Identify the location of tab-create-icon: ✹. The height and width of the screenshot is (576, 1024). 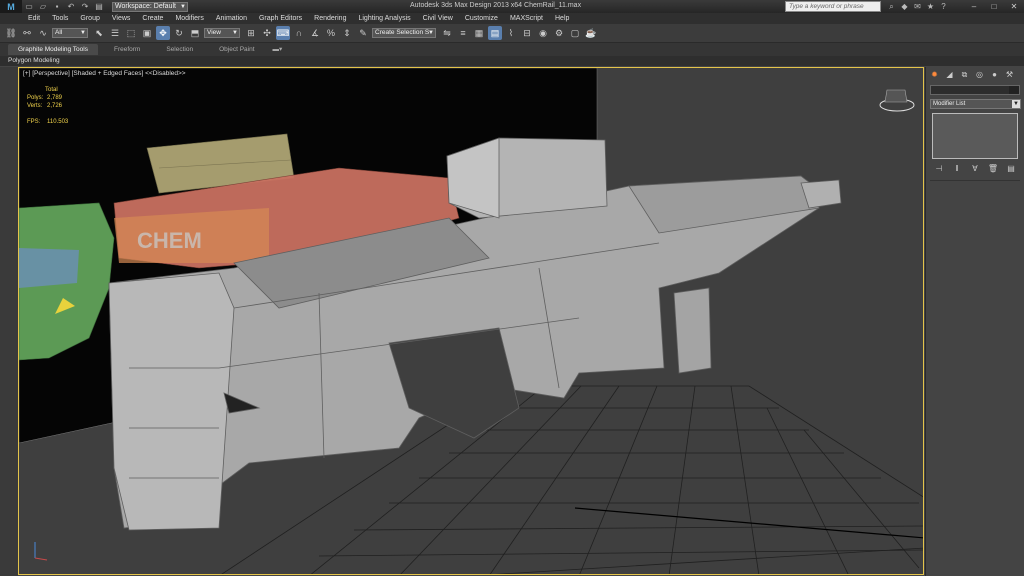
(934, 74).